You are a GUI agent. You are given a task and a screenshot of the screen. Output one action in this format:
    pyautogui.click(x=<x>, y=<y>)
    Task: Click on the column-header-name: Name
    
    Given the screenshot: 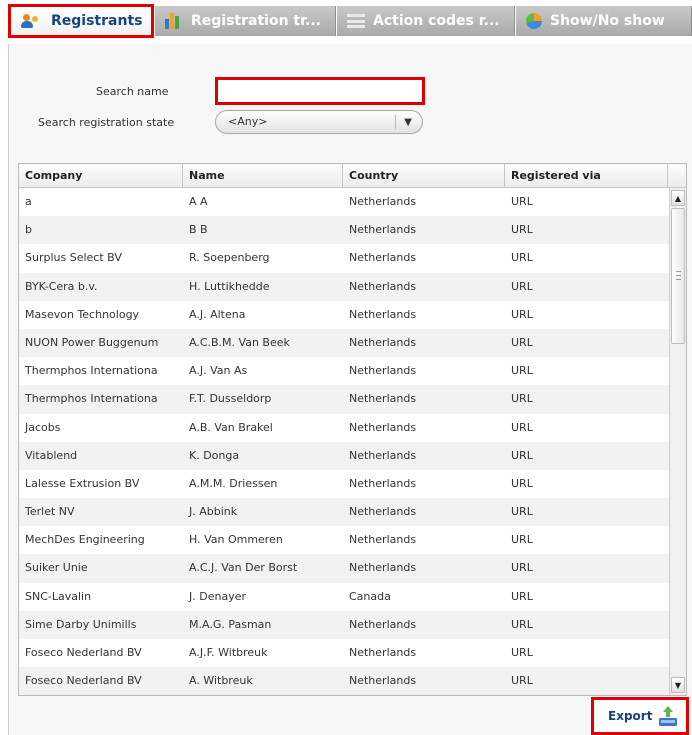 What is the action you would take?
    pyautogui.click(x=263, y=176)
    